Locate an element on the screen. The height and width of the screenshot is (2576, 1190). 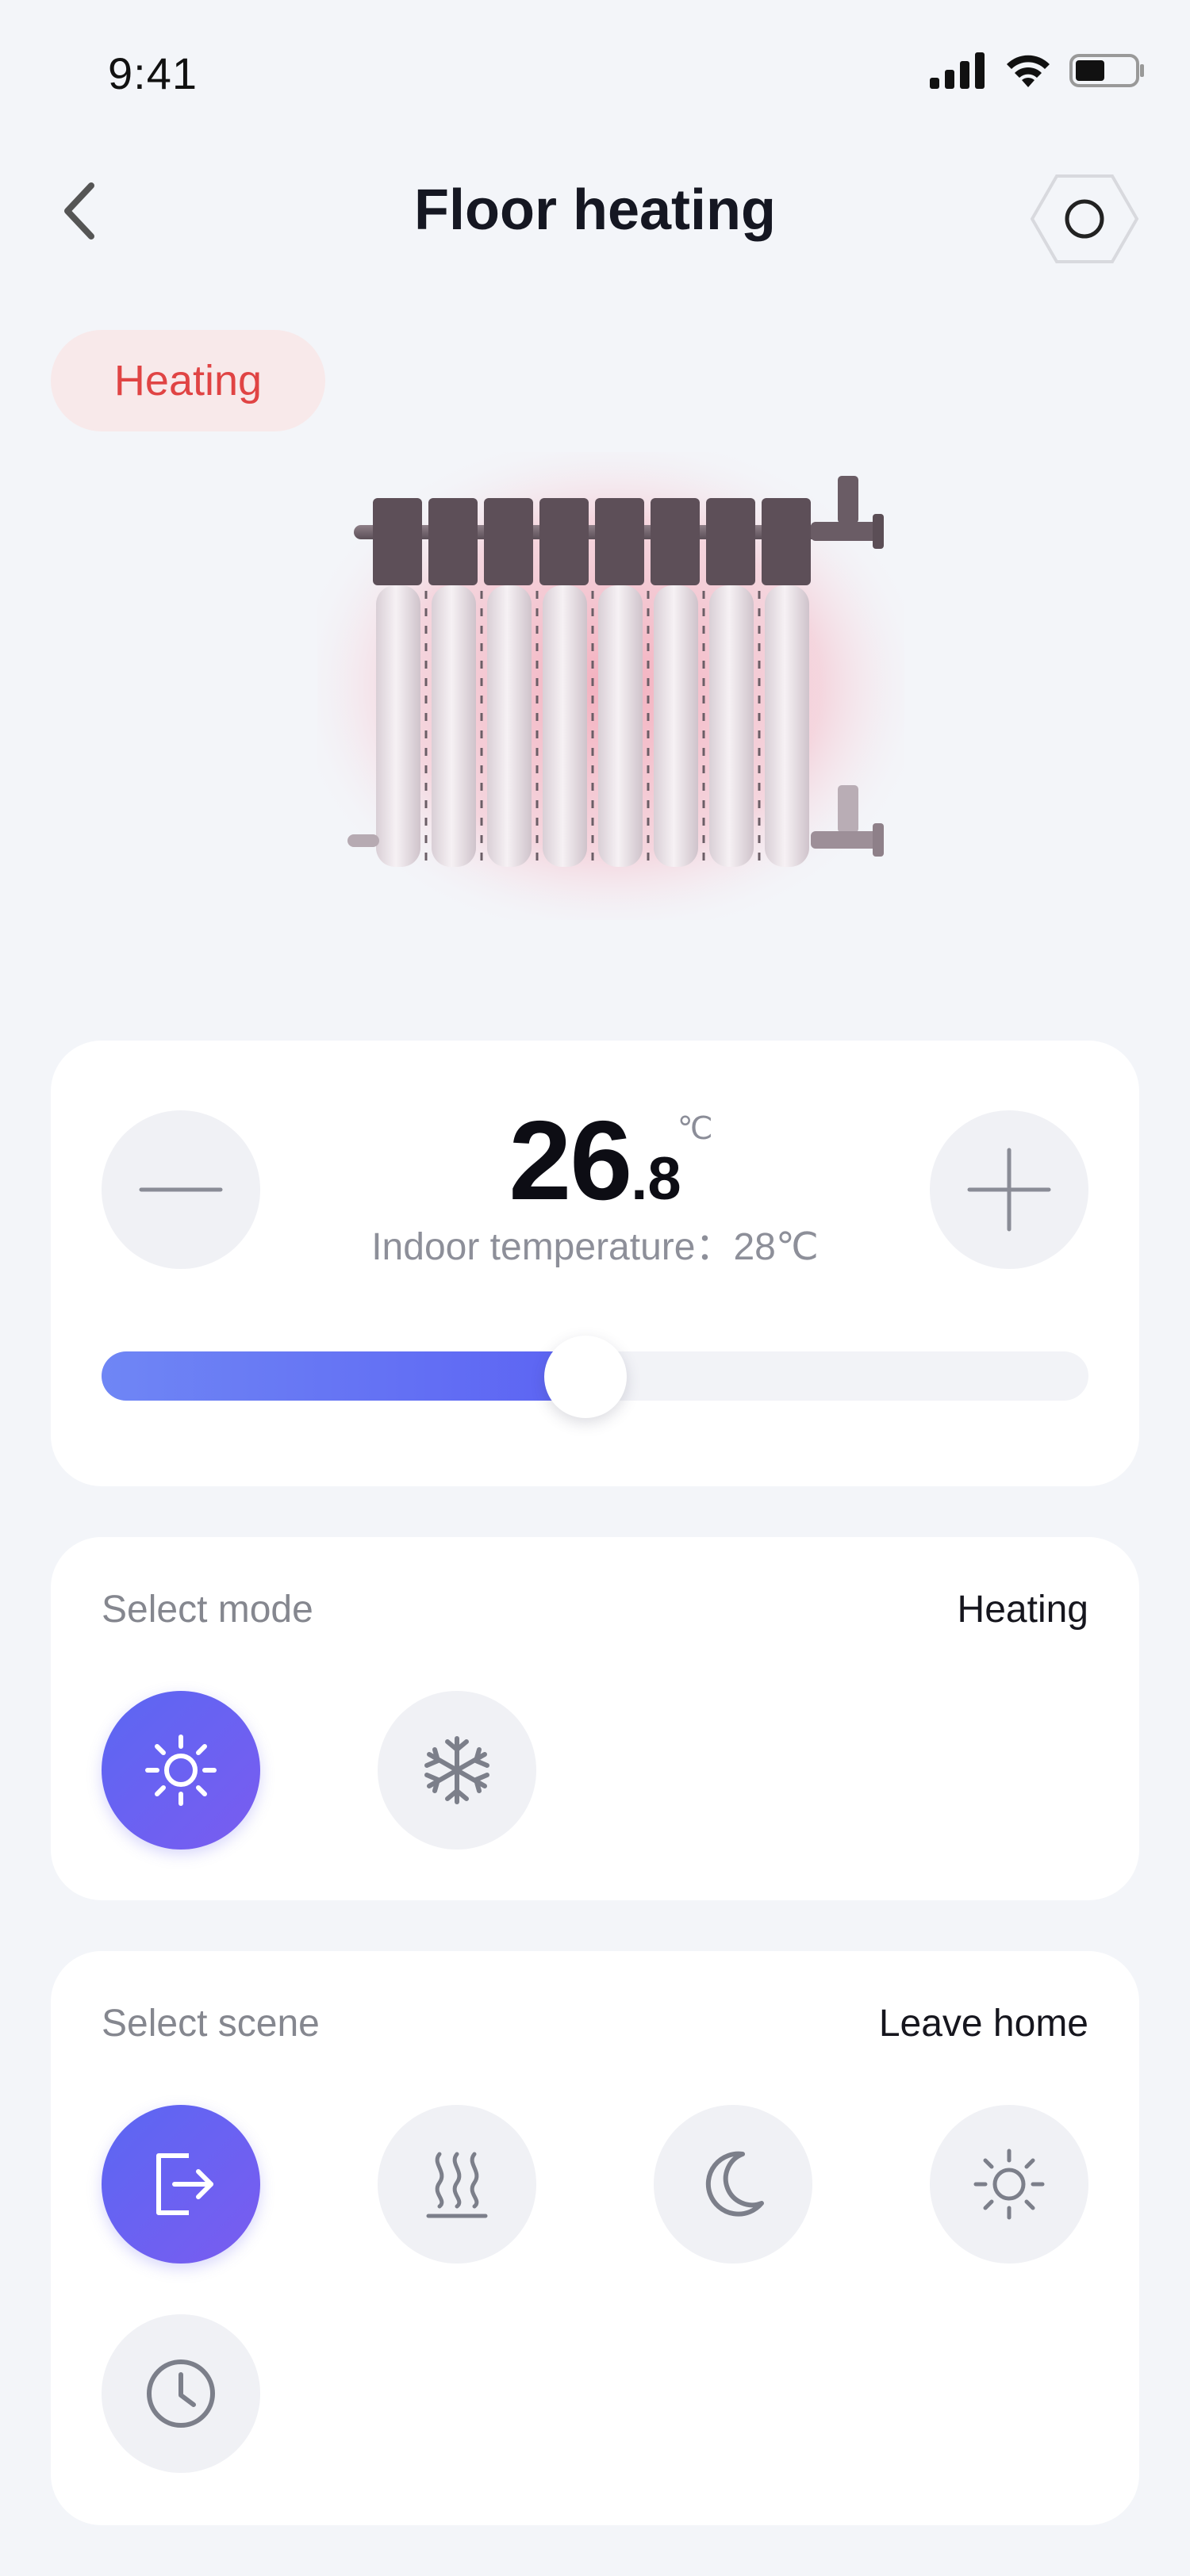
scene-sleep-button is located at coordinates (733, 2184).